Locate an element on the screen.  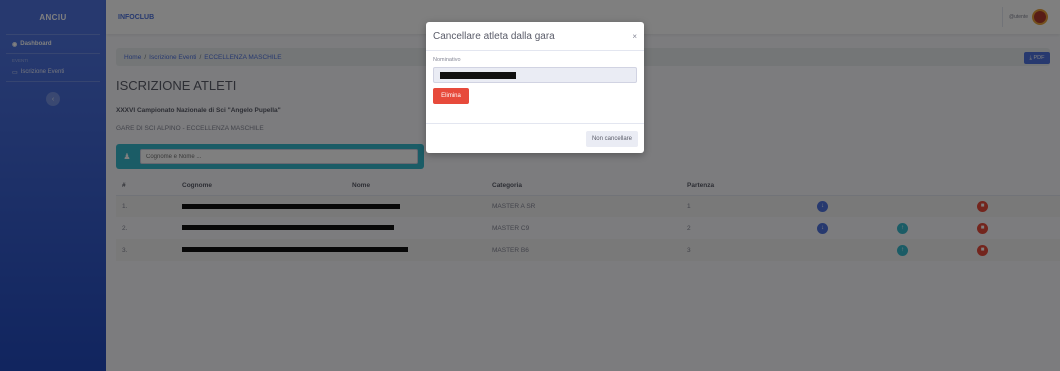
modal-footer: Non cancellare is located at coordinates (535, 138).